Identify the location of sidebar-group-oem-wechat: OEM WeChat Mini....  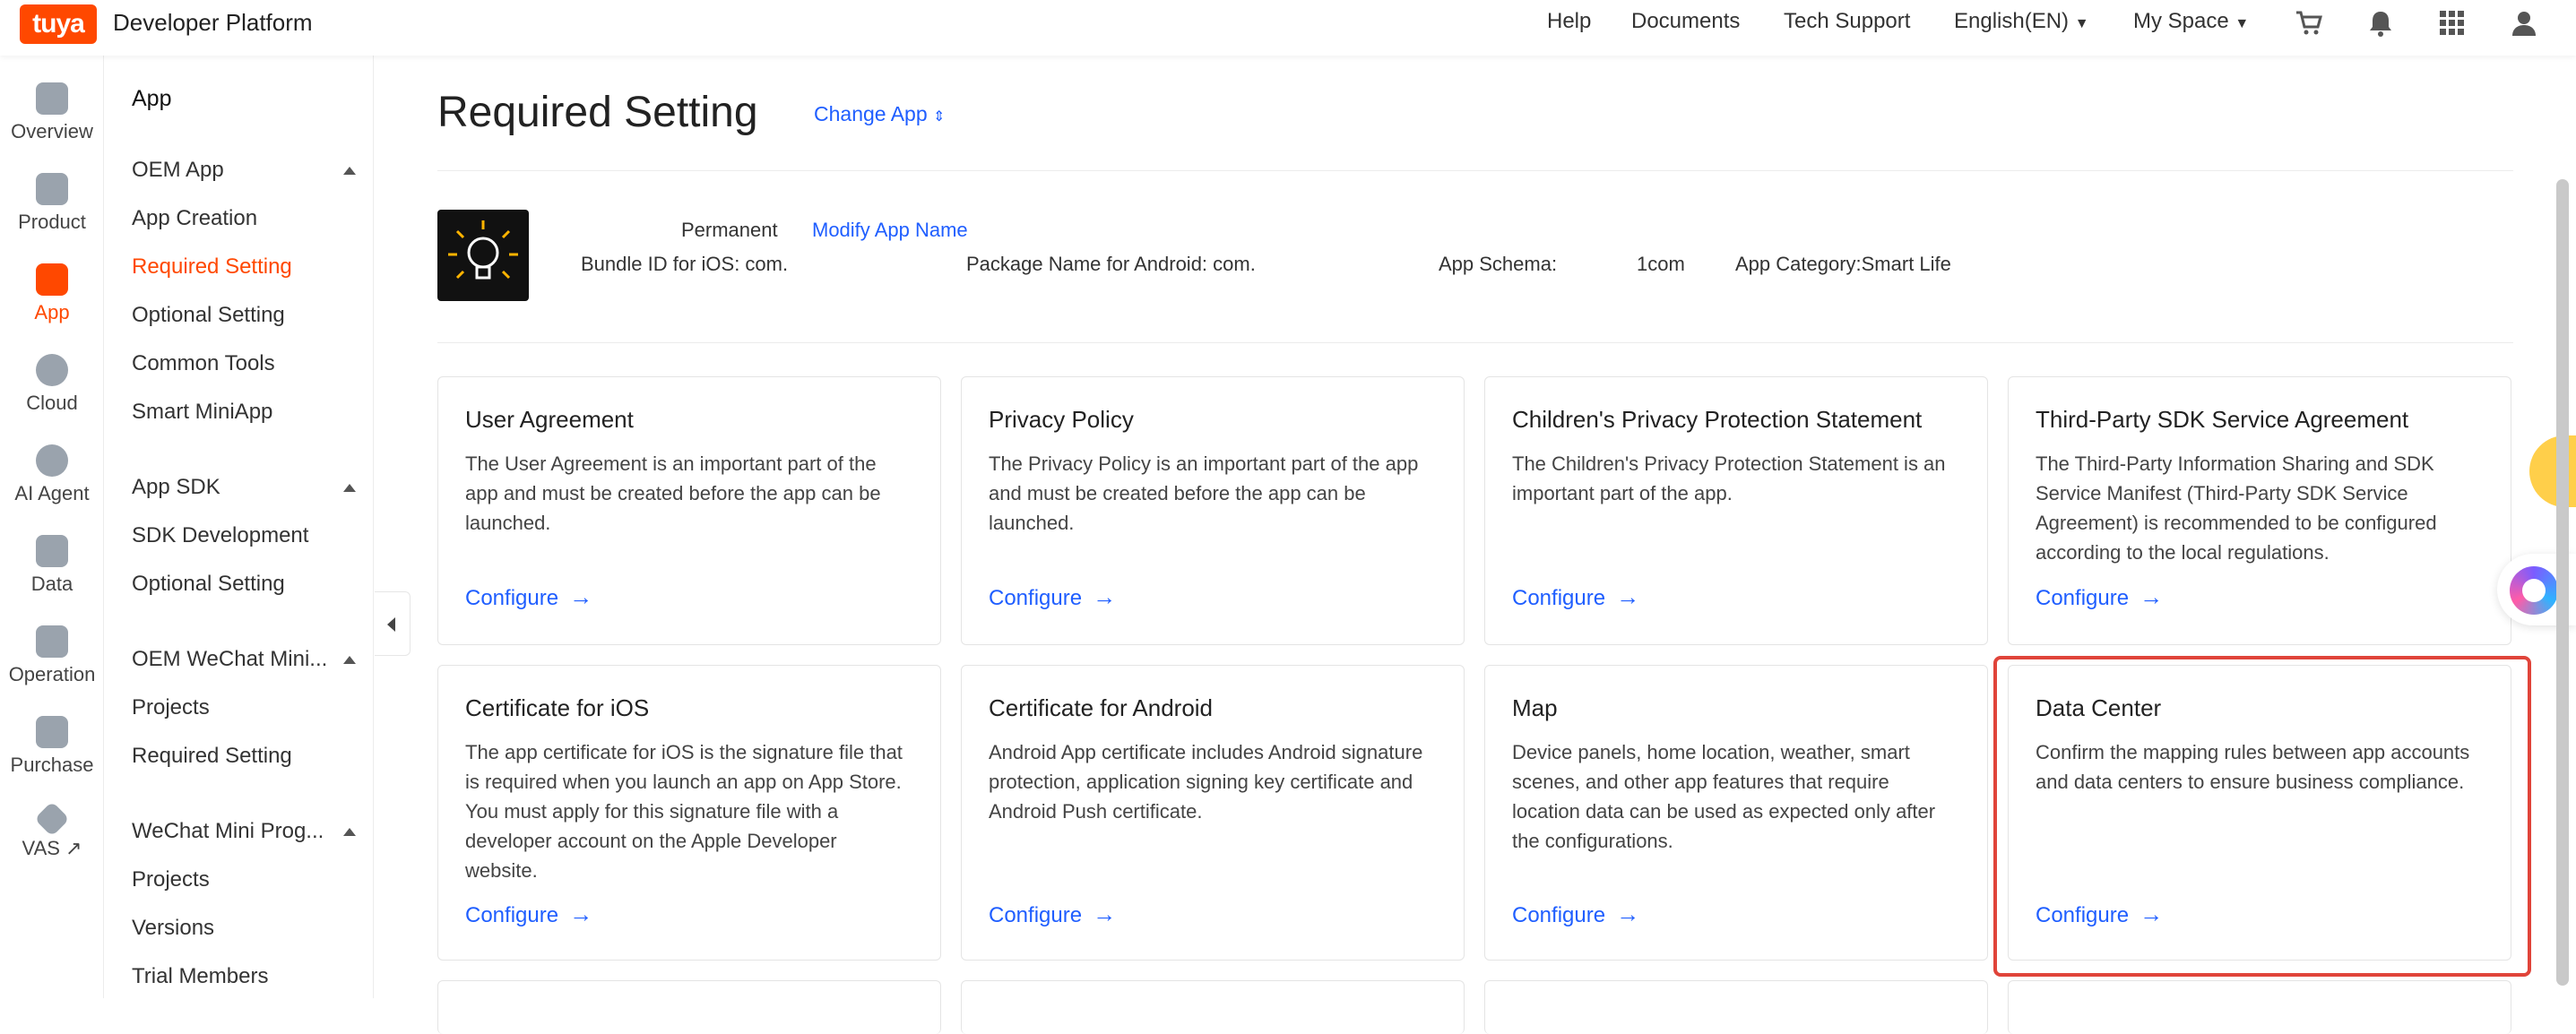
(244, 659).